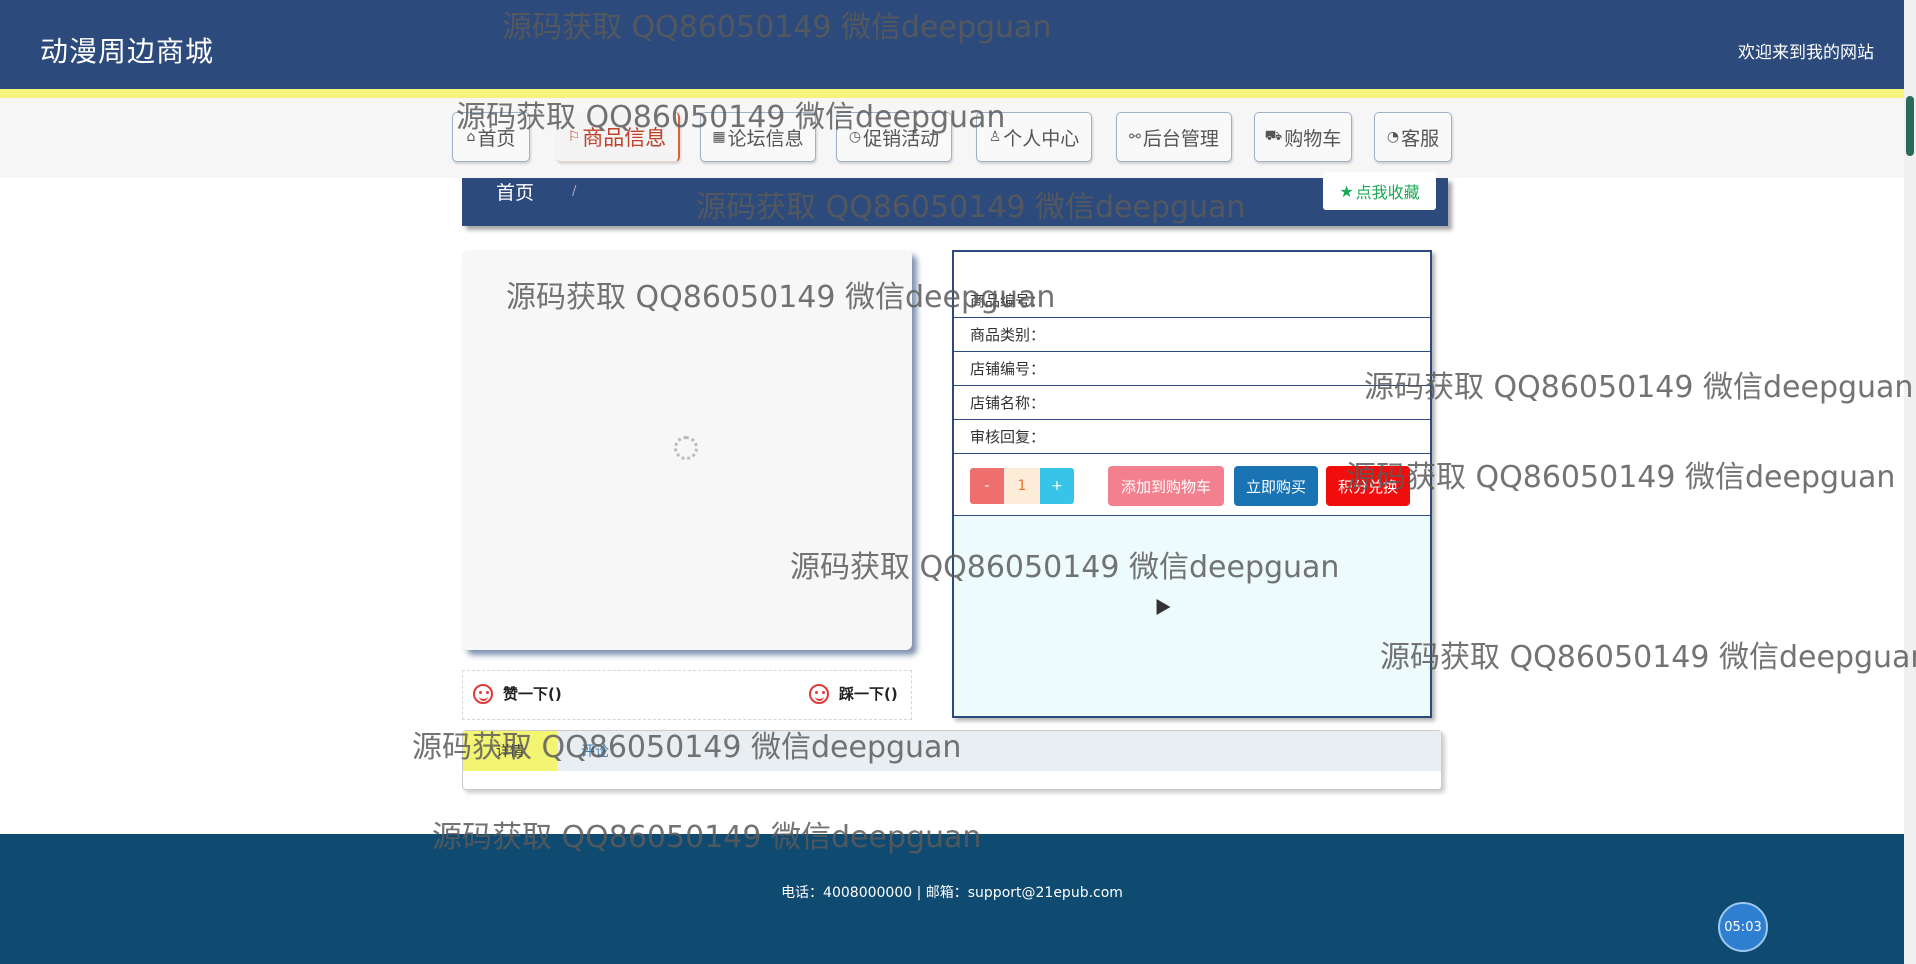  I want to click on field-label: 店铺编号：, so click(1008, 369).